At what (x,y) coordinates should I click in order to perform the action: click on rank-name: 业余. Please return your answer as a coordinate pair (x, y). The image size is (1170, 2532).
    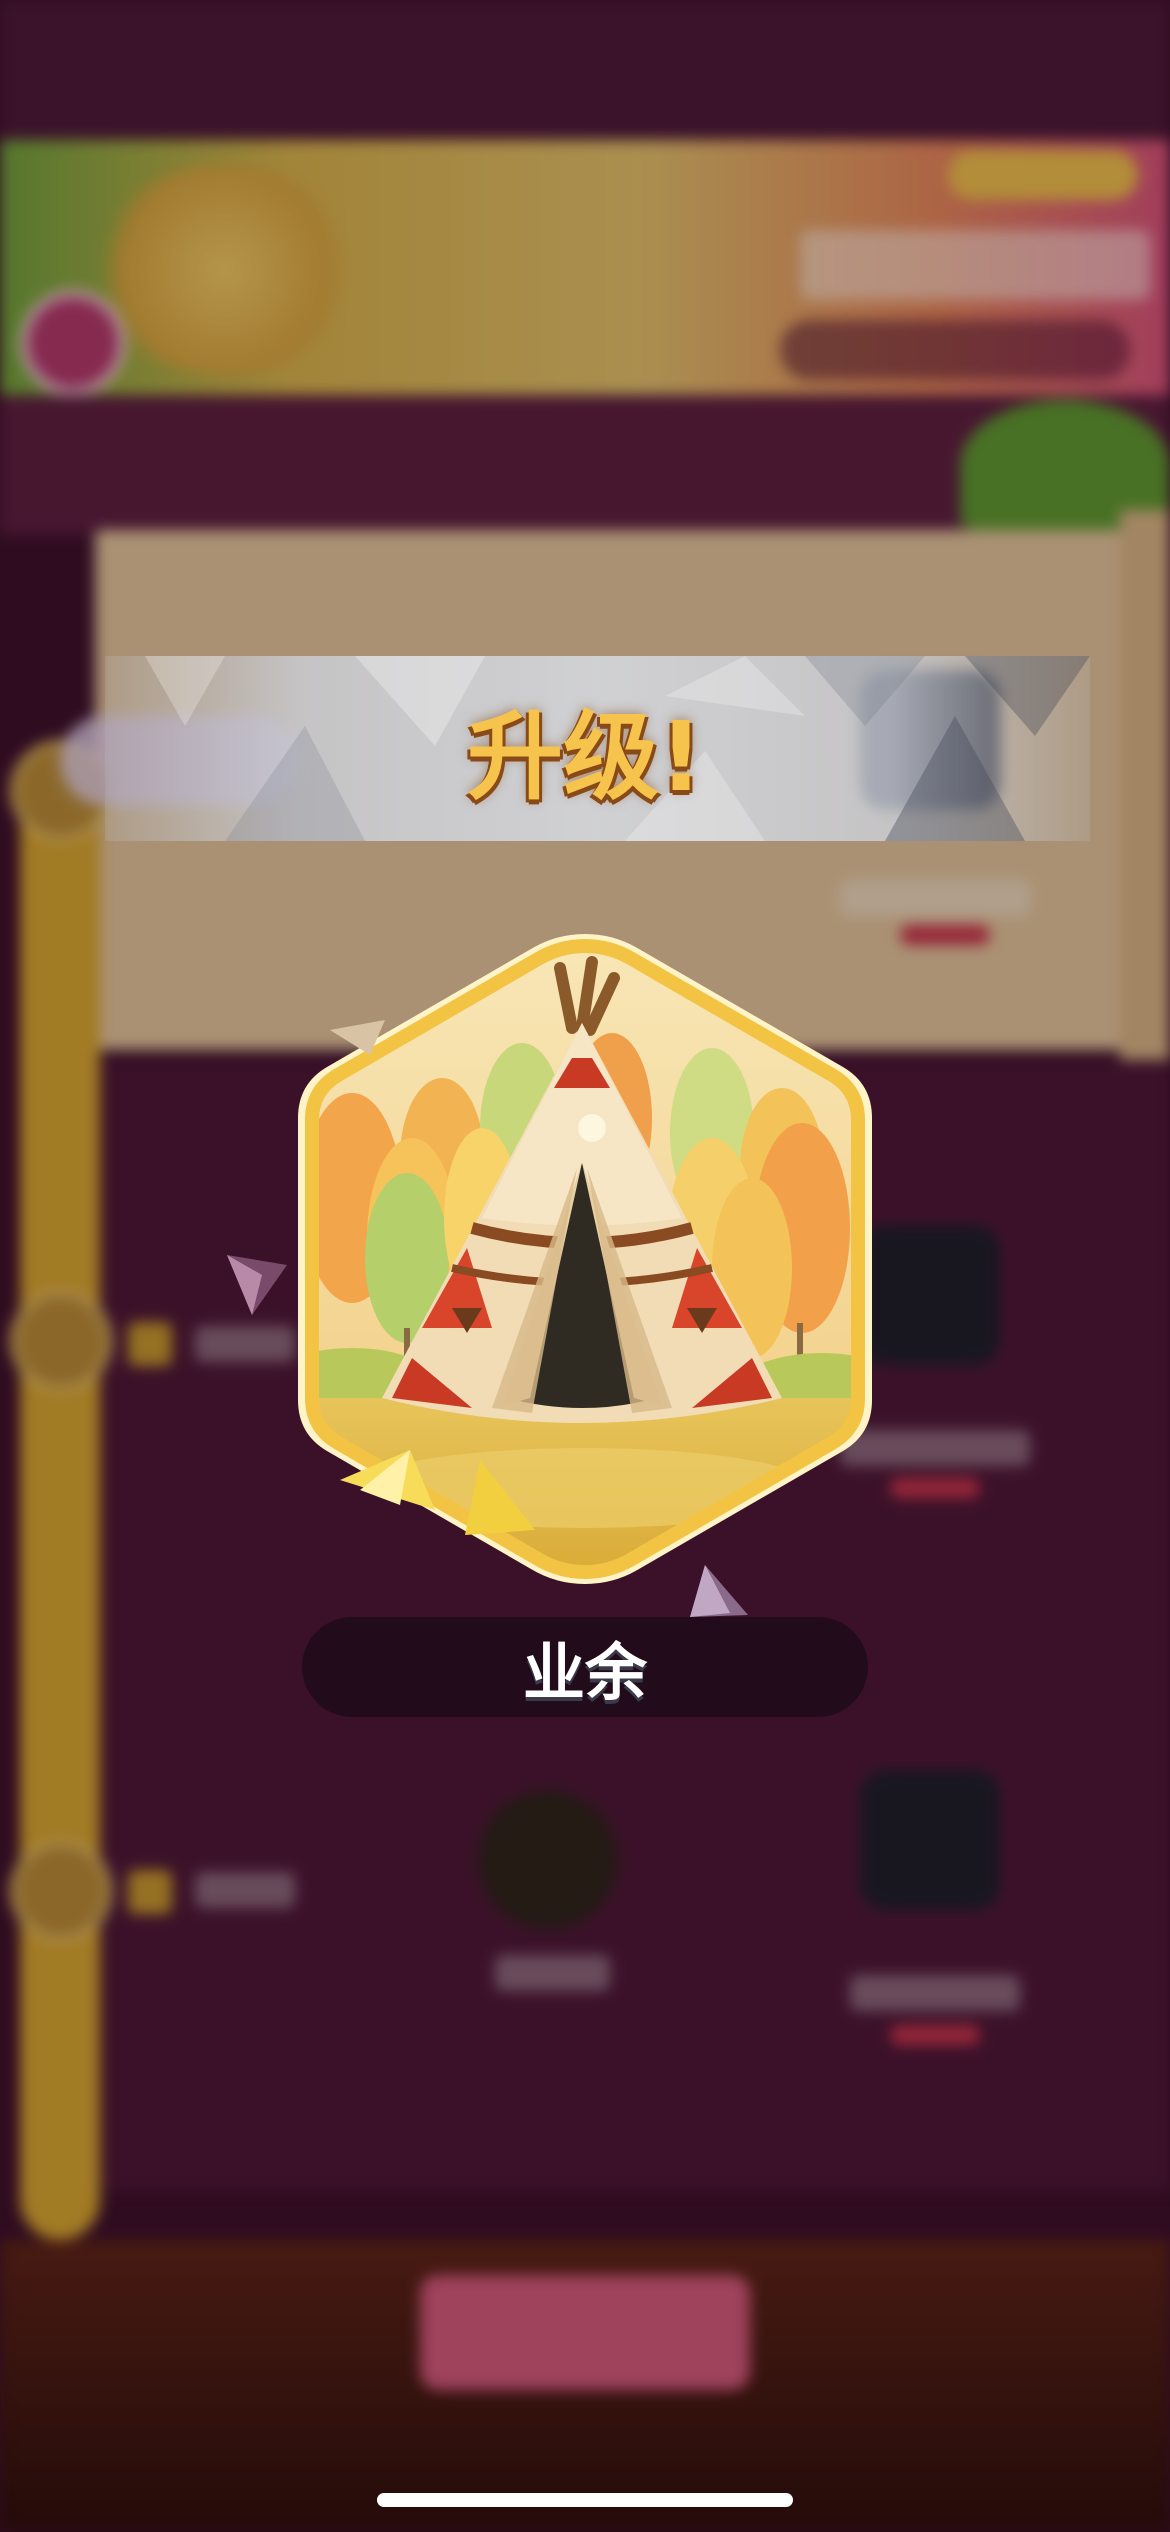
    Looking at the image, I should click on (584, 1672).